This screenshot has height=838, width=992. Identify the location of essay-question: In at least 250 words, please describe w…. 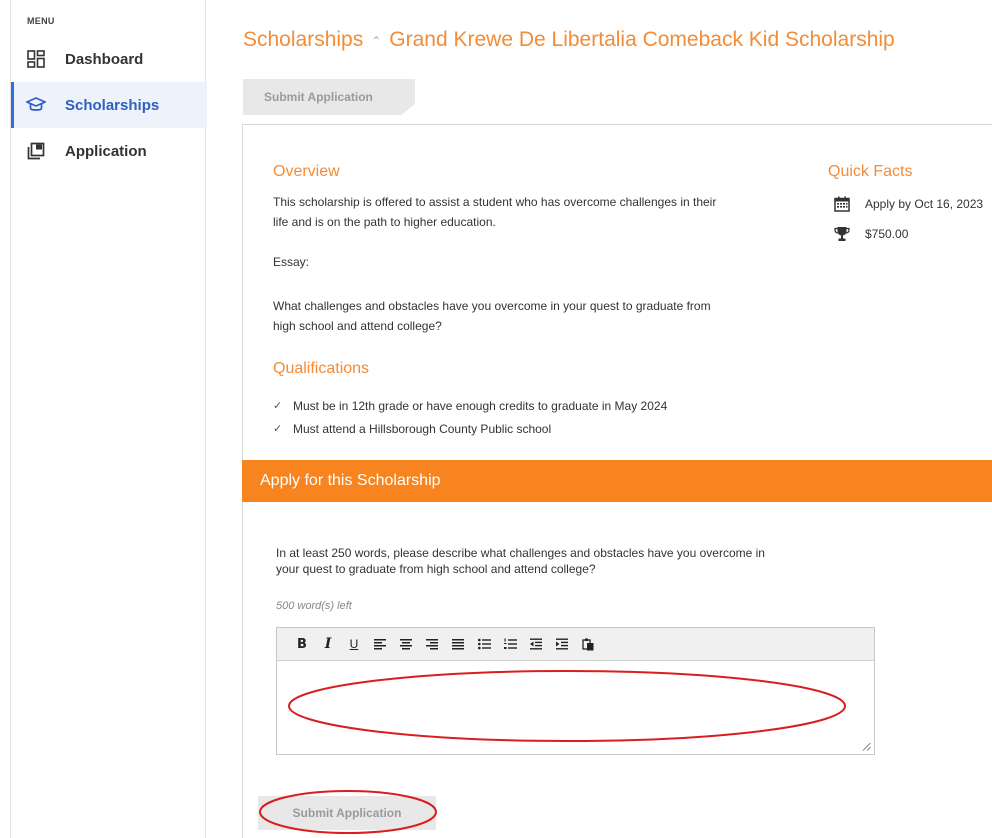
(520, 561).